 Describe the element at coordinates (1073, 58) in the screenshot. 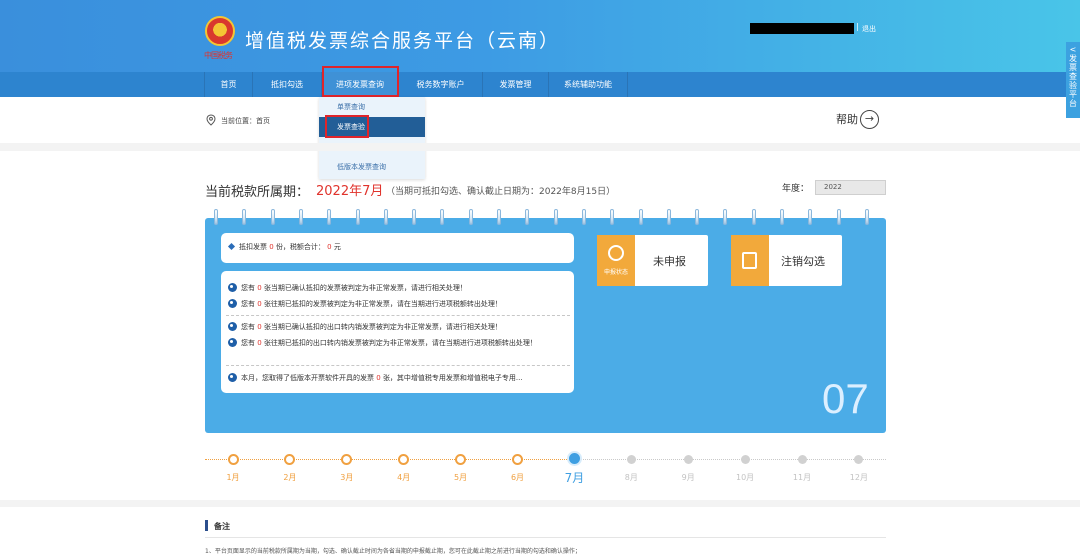

I see `side-tab-char: 发` at that location.